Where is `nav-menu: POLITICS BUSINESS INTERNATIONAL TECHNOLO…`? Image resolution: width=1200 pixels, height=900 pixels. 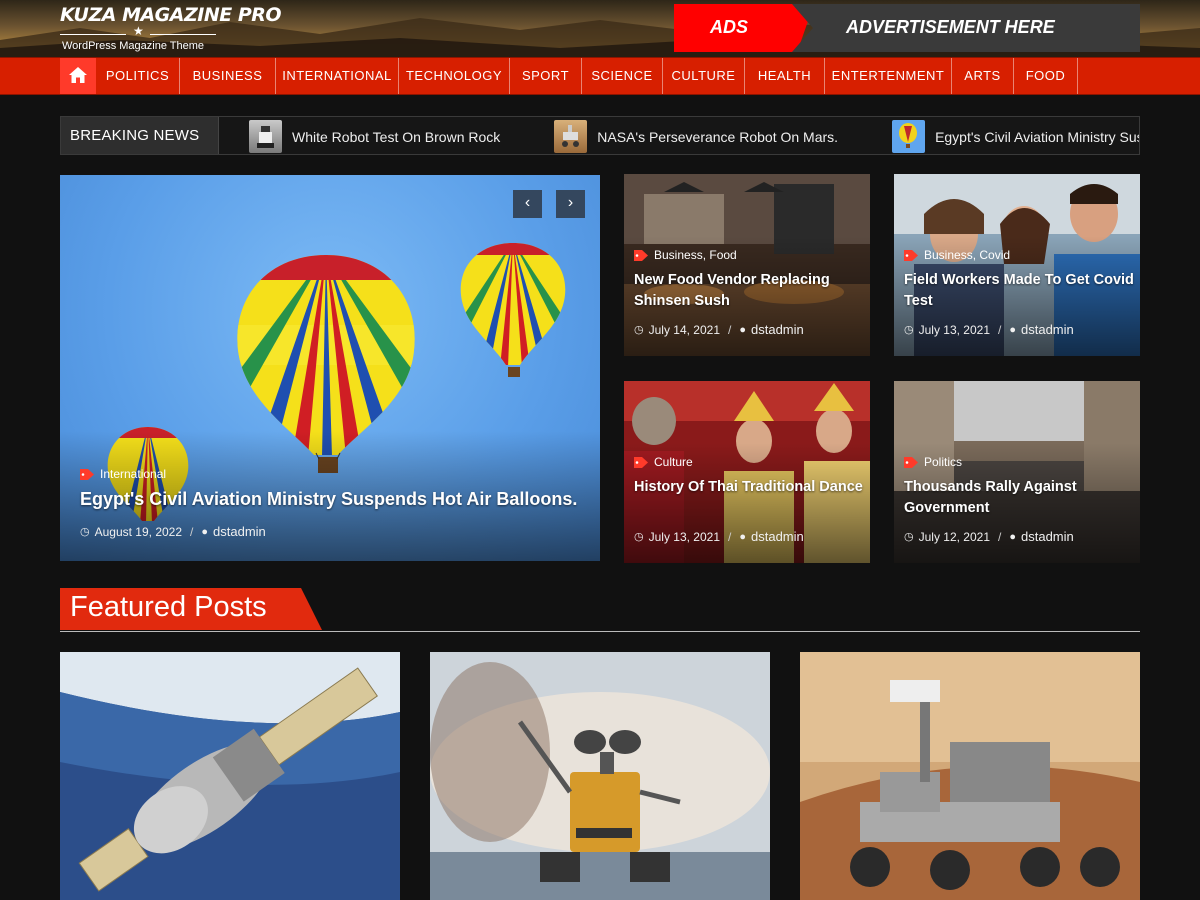 nav-menu: POLITICS BUSINESS INTERNATIONAL TECHNOLO… is located at coordinates (587, 76).